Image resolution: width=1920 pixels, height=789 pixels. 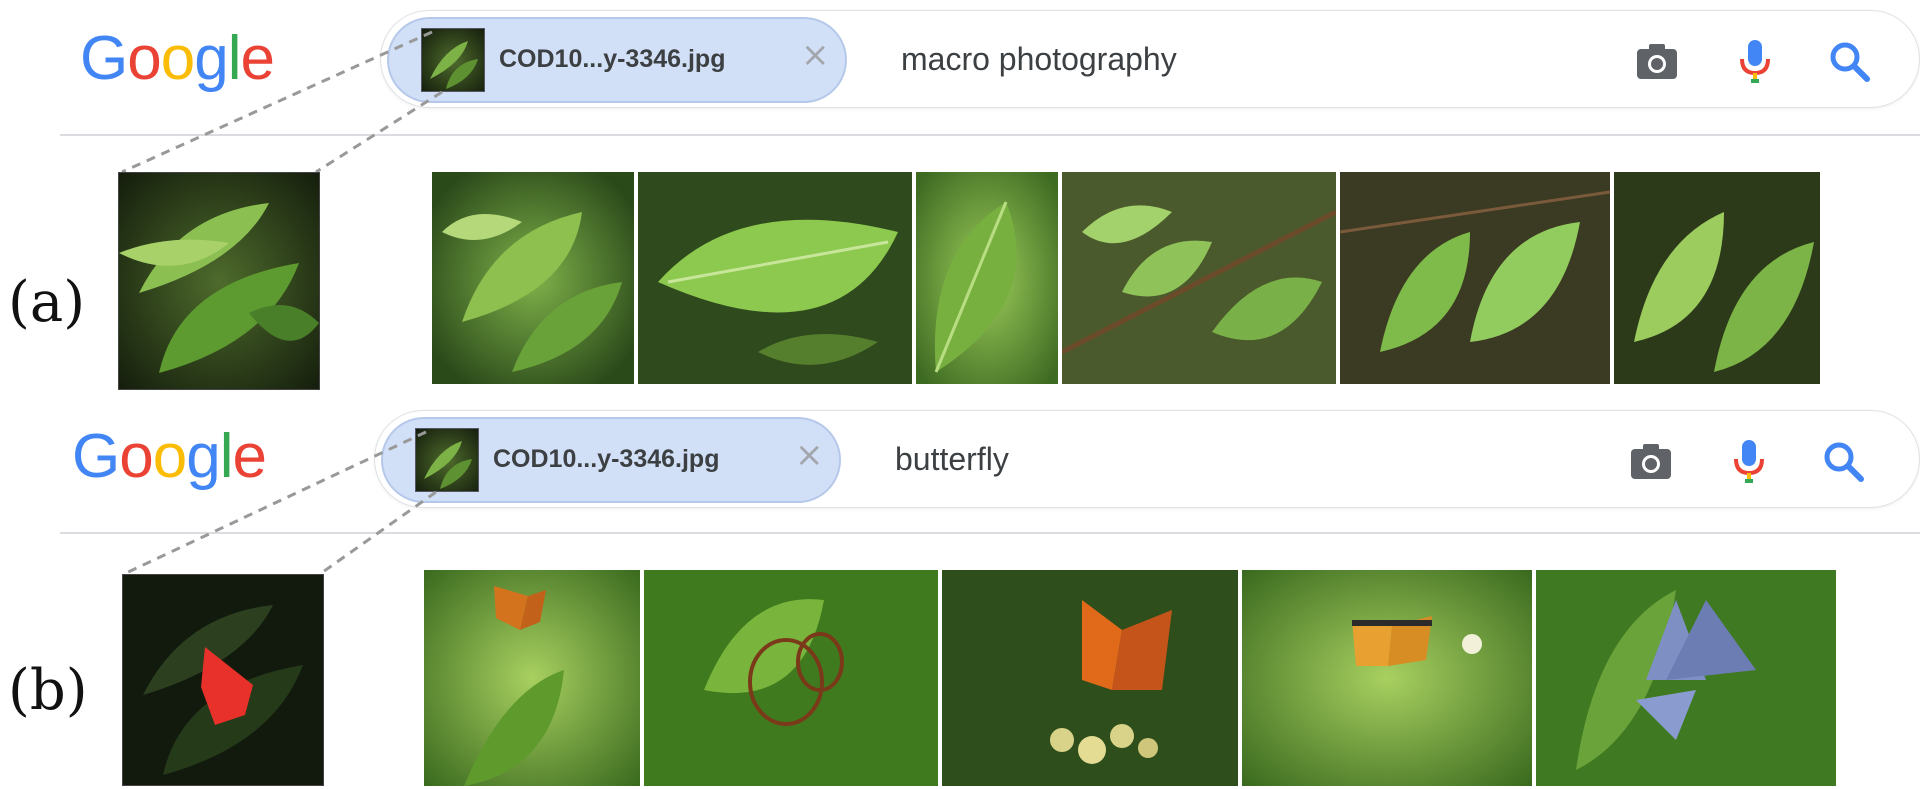 I want to click on panel-label: (a), so click(x=47, y=302).